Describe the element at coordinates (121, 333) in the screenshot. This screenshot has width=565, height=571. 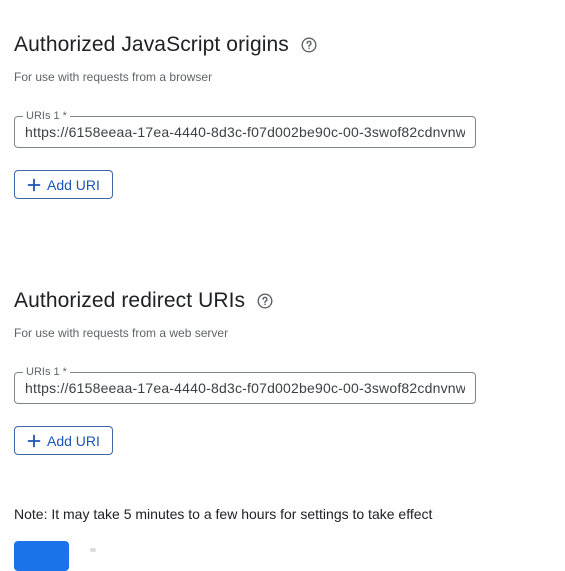
I see `redirect-uris-subtitle: For use with requests from a web server` at that location.